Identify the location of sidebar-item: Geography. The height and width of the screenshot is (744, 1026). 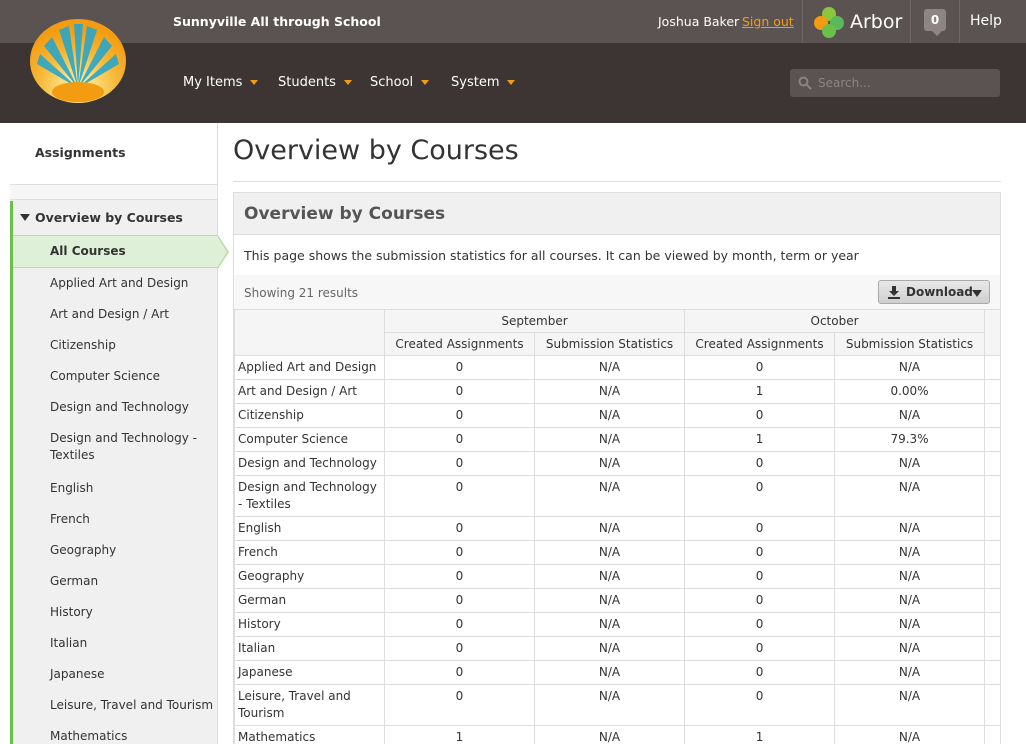
(132, 550).